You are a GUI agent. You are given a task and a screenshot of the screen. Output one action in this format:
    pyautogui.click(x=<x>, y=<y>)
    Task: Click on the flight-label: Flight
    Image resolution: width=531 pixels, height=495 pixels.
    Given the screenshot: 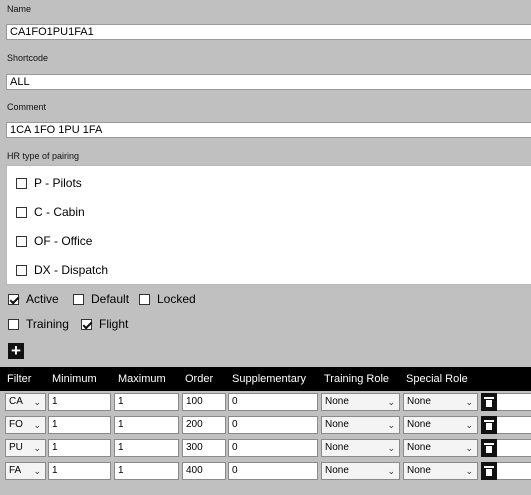 What is the action you would take?
    pyautogui.click(x=114, y=324)
    